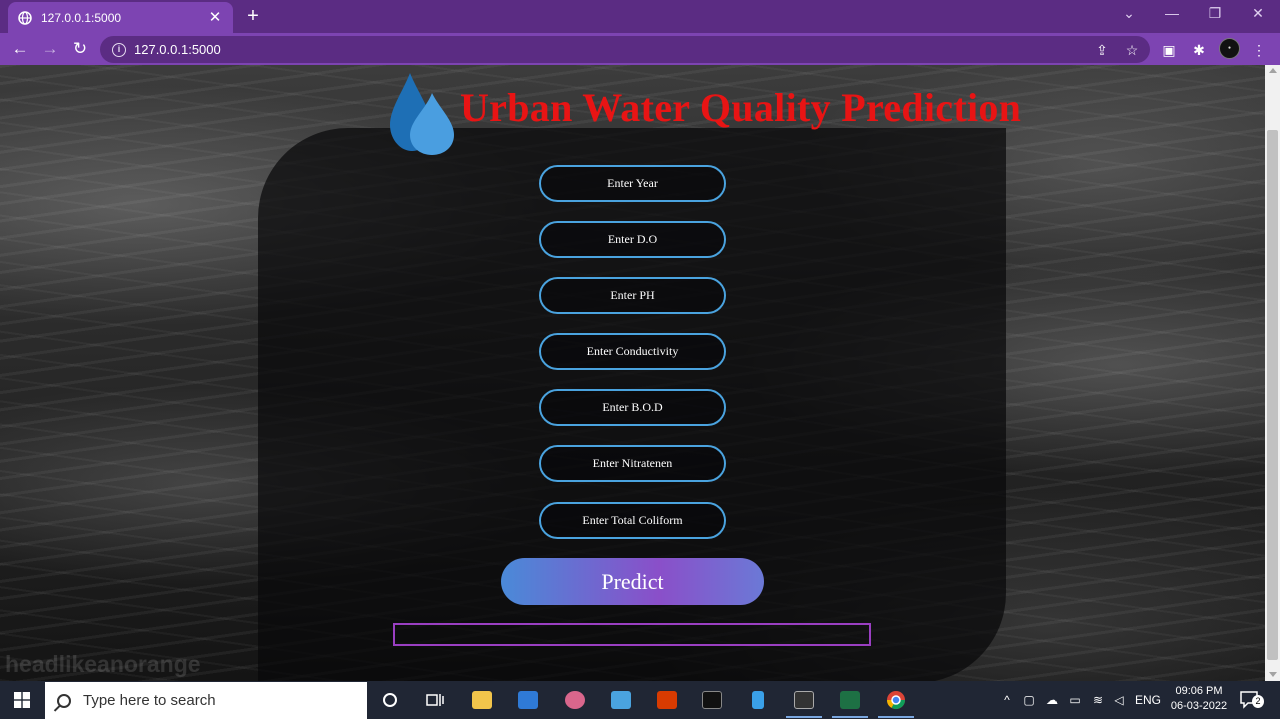  What do you see at coordinates (1215, 13) in the screenshot?
I see `restore-icon: ❐` at bounding box center [1215, 13].